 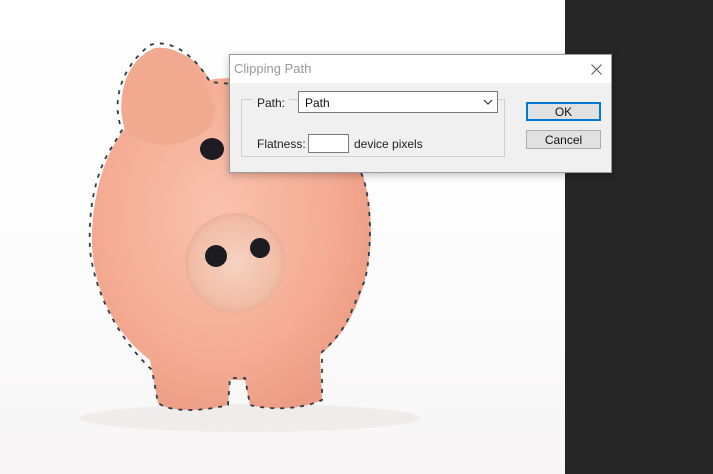 What do you see at coordinates (212, 149) in the screenshot?
I see `pig-eye` at bounding box center [212, 149].